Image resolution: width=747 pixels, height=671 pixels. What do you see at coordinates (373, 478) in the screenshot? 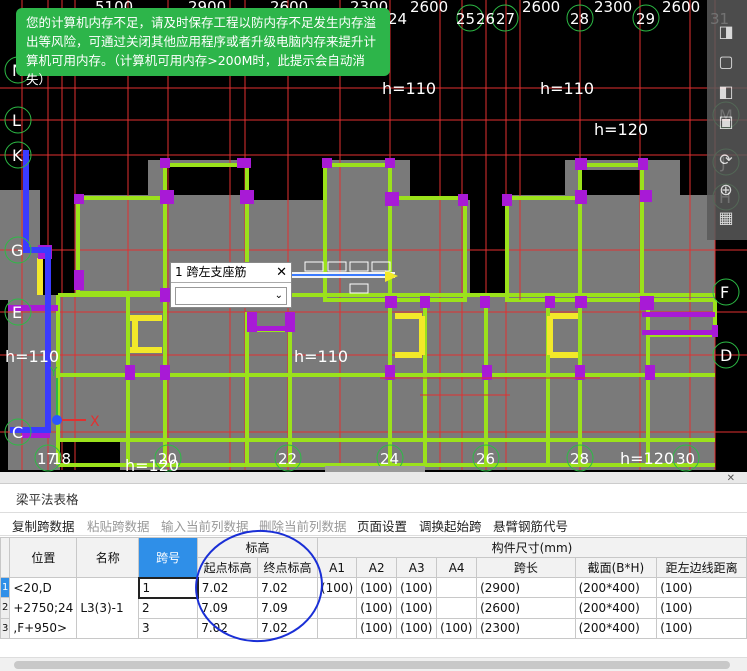
I see `panel-grip-bar: ✕` at bounding box center [373, 478].